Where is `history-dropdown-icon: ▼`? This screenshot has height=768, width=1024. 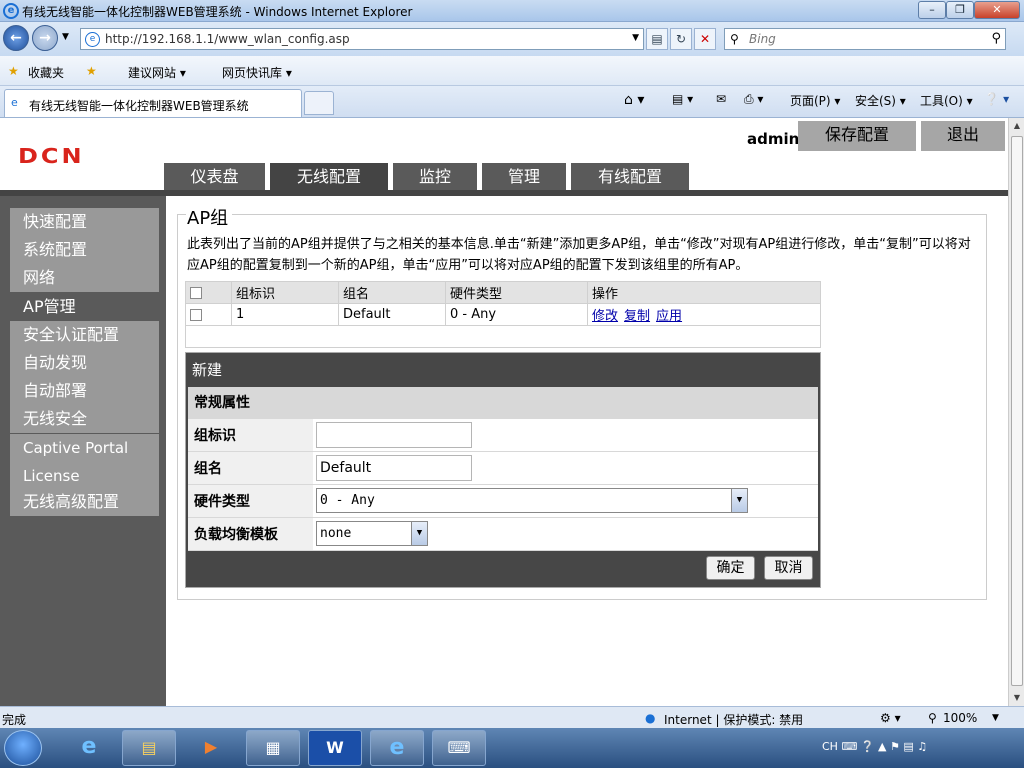 history-dropdown-icon: ▼ is located at coordinates (65, 37).